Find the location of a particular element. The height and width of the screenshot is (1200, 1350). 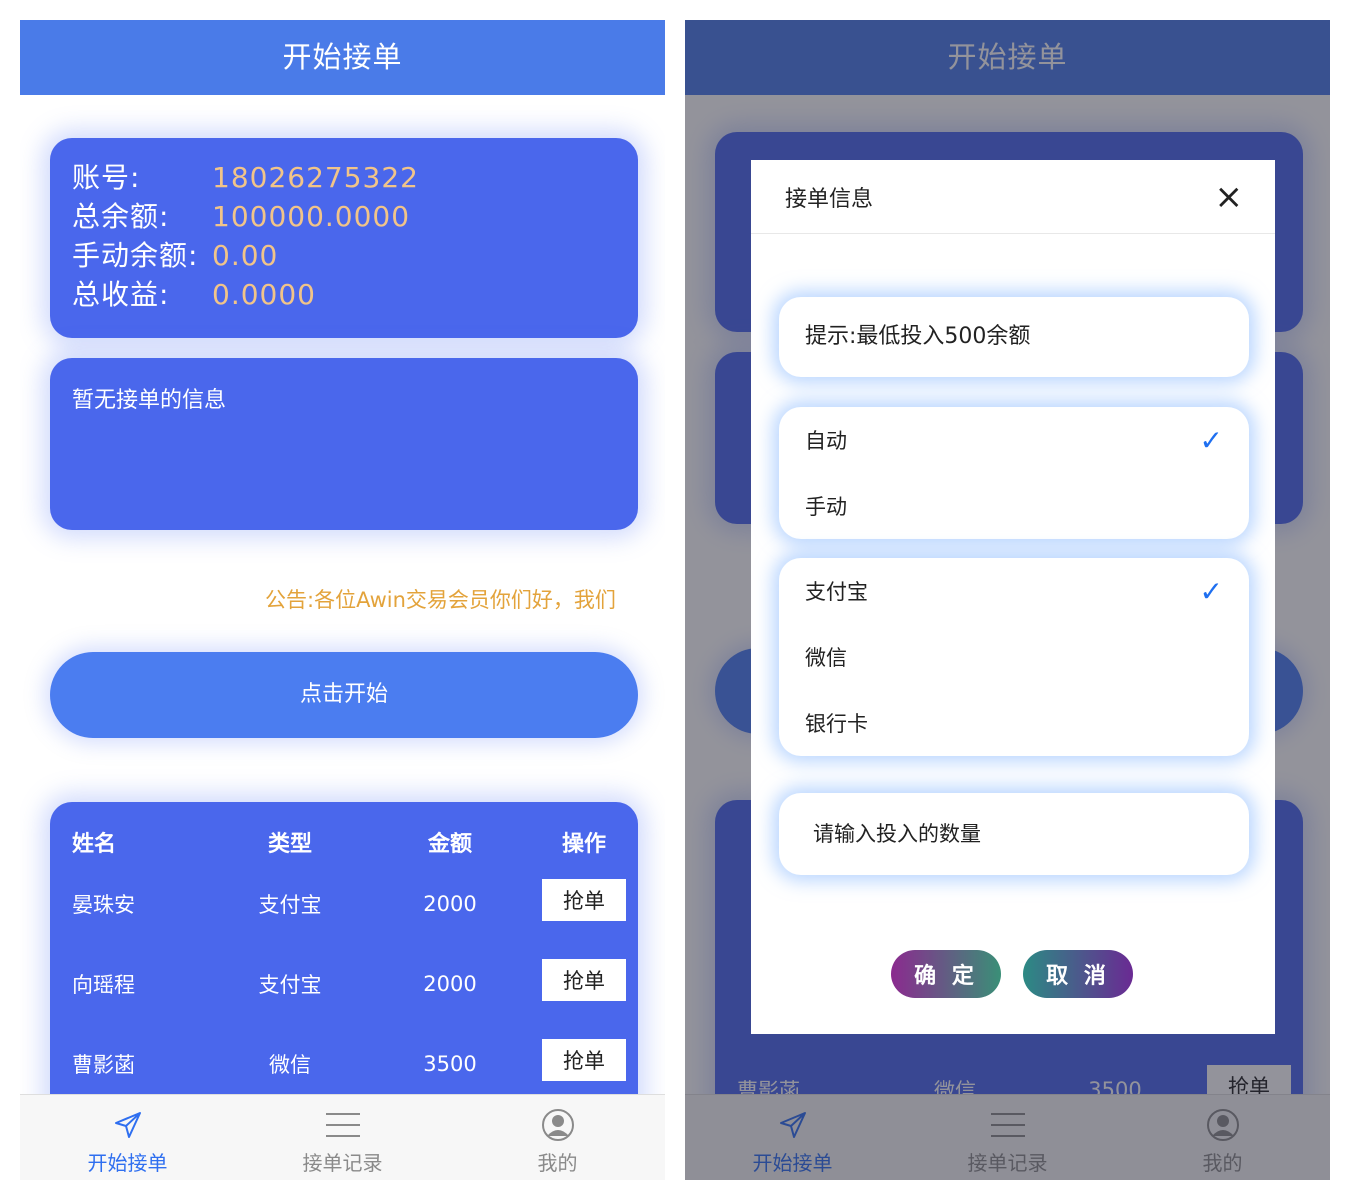

header-type: 类型 is located at coordinates (289, 844).